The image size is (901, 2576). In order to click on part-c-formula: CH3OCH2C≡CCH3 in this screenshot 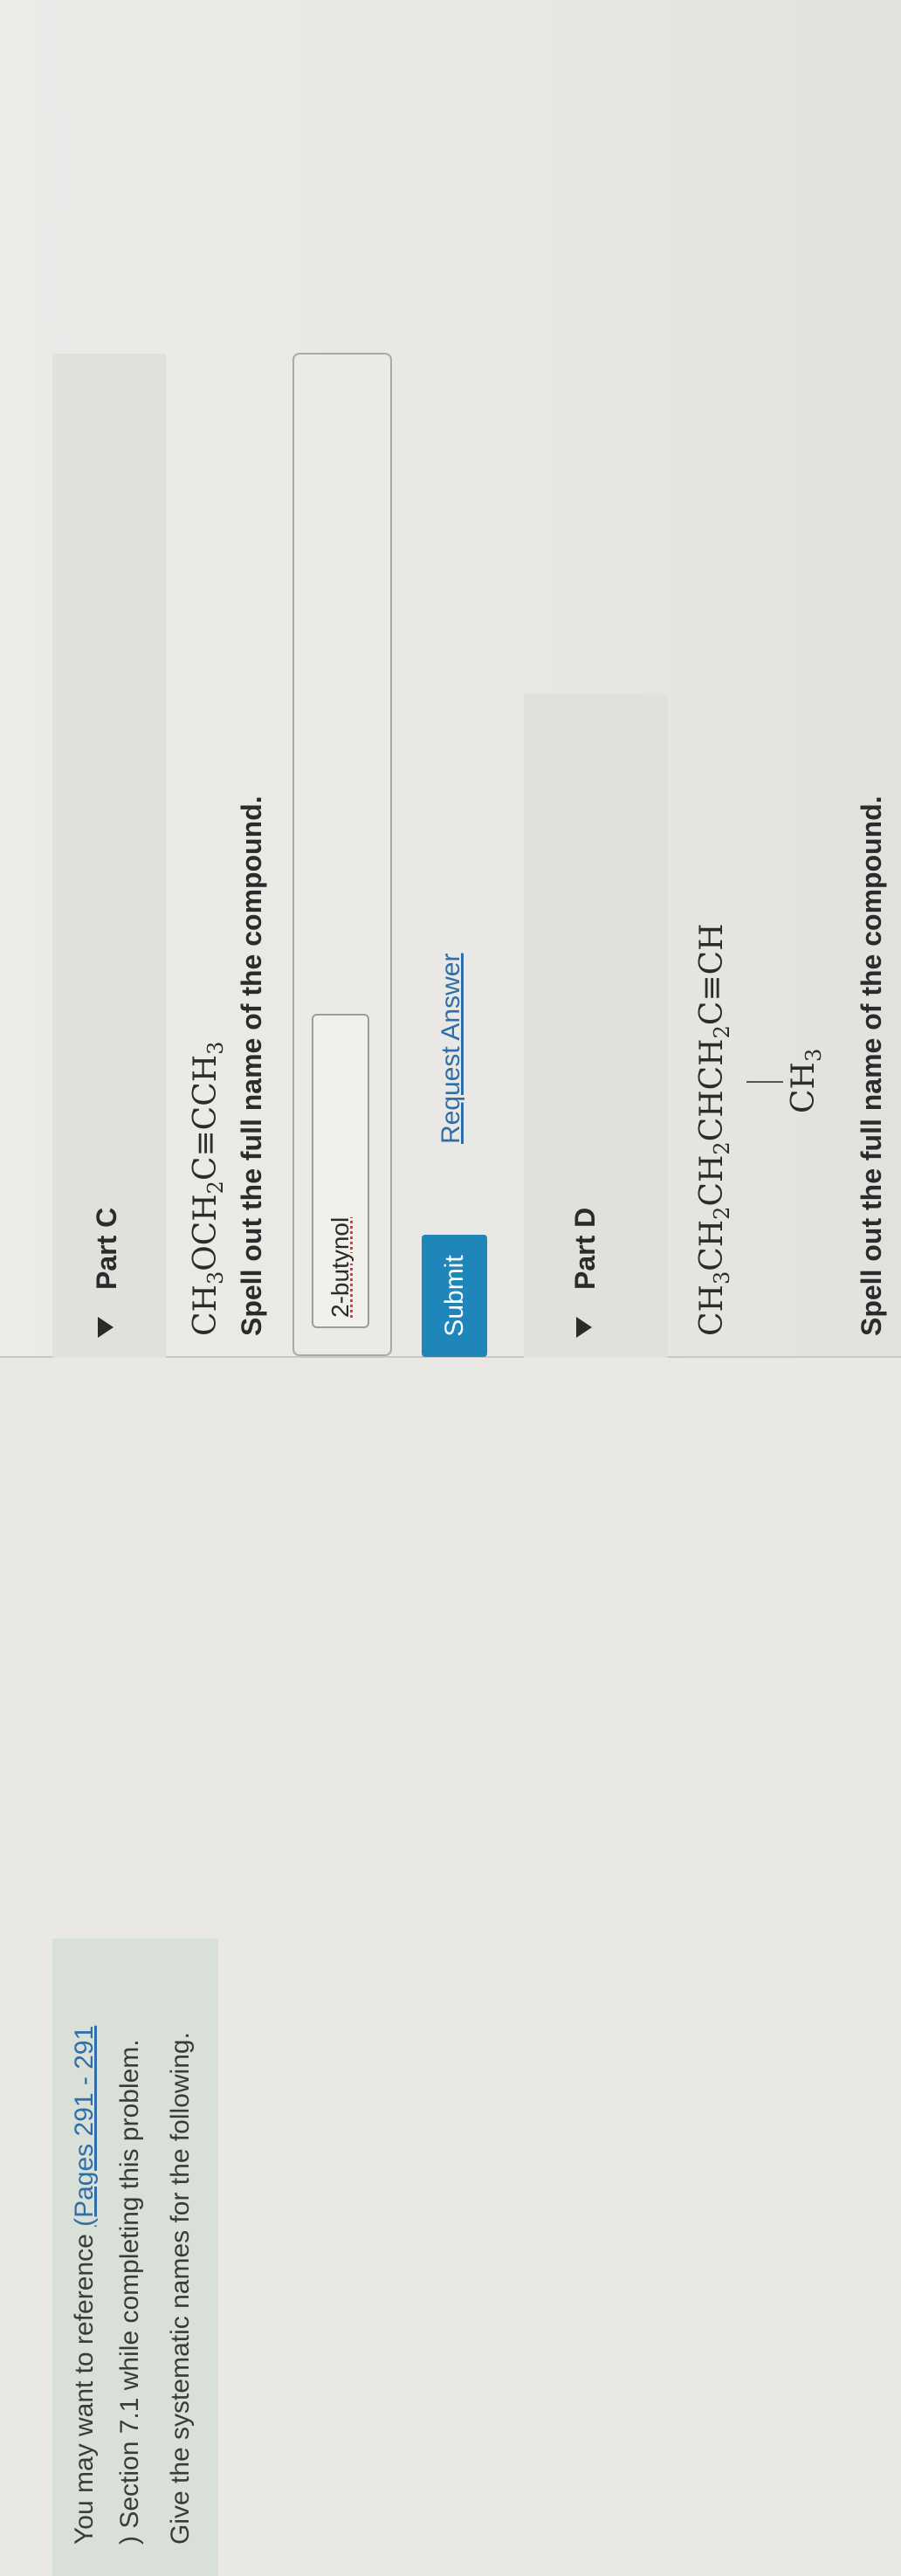, I will do `click(208, 1188)`.